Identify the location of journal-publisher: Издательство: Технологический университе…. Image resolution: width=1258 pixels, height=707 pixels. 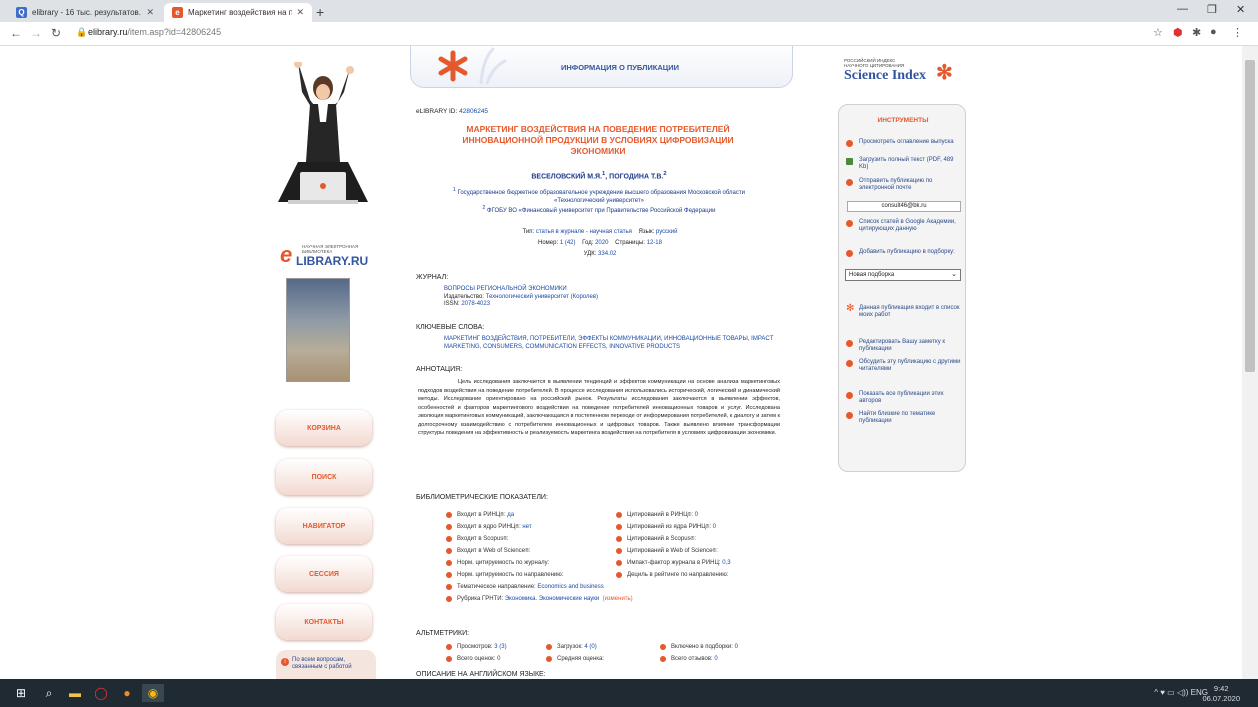
(521, 298).